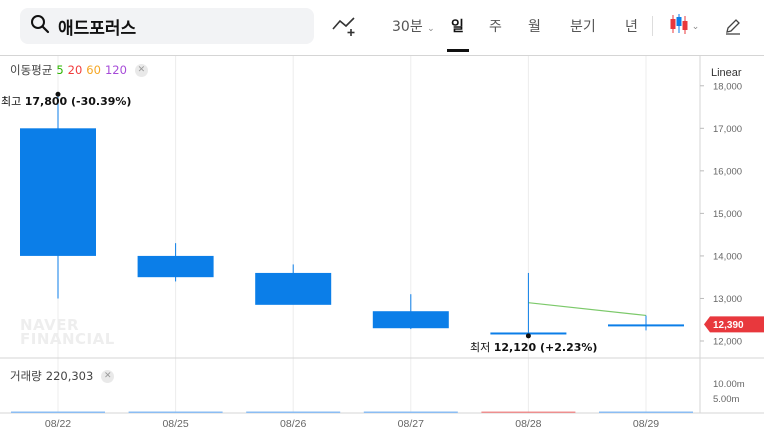  What do you see at coordinates (587, 309) in the screenshot?
I see `ma5-line` at bounding box center [587, 309].